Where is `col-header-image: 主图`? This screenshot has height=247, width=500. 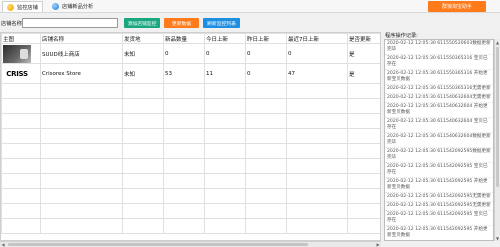 col-header-image: 主图 is located at coordinates (21, 38).